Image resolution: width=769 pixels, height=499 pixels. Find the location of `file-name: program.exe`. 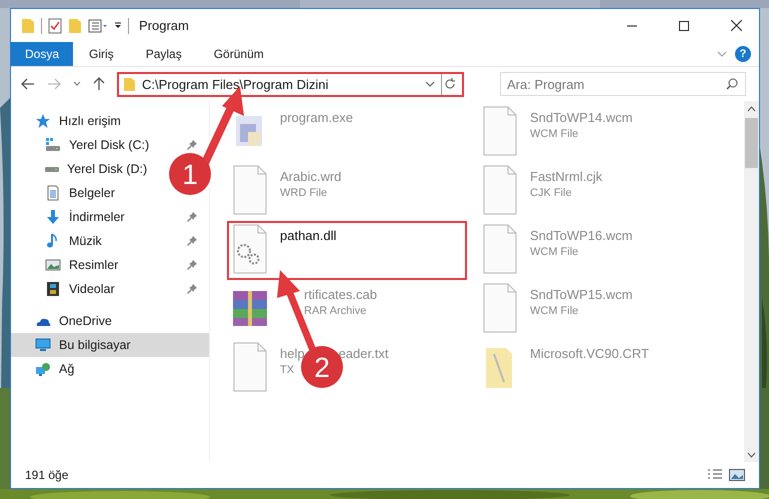

file-name: program.exe is located at coordinates (316, 117).